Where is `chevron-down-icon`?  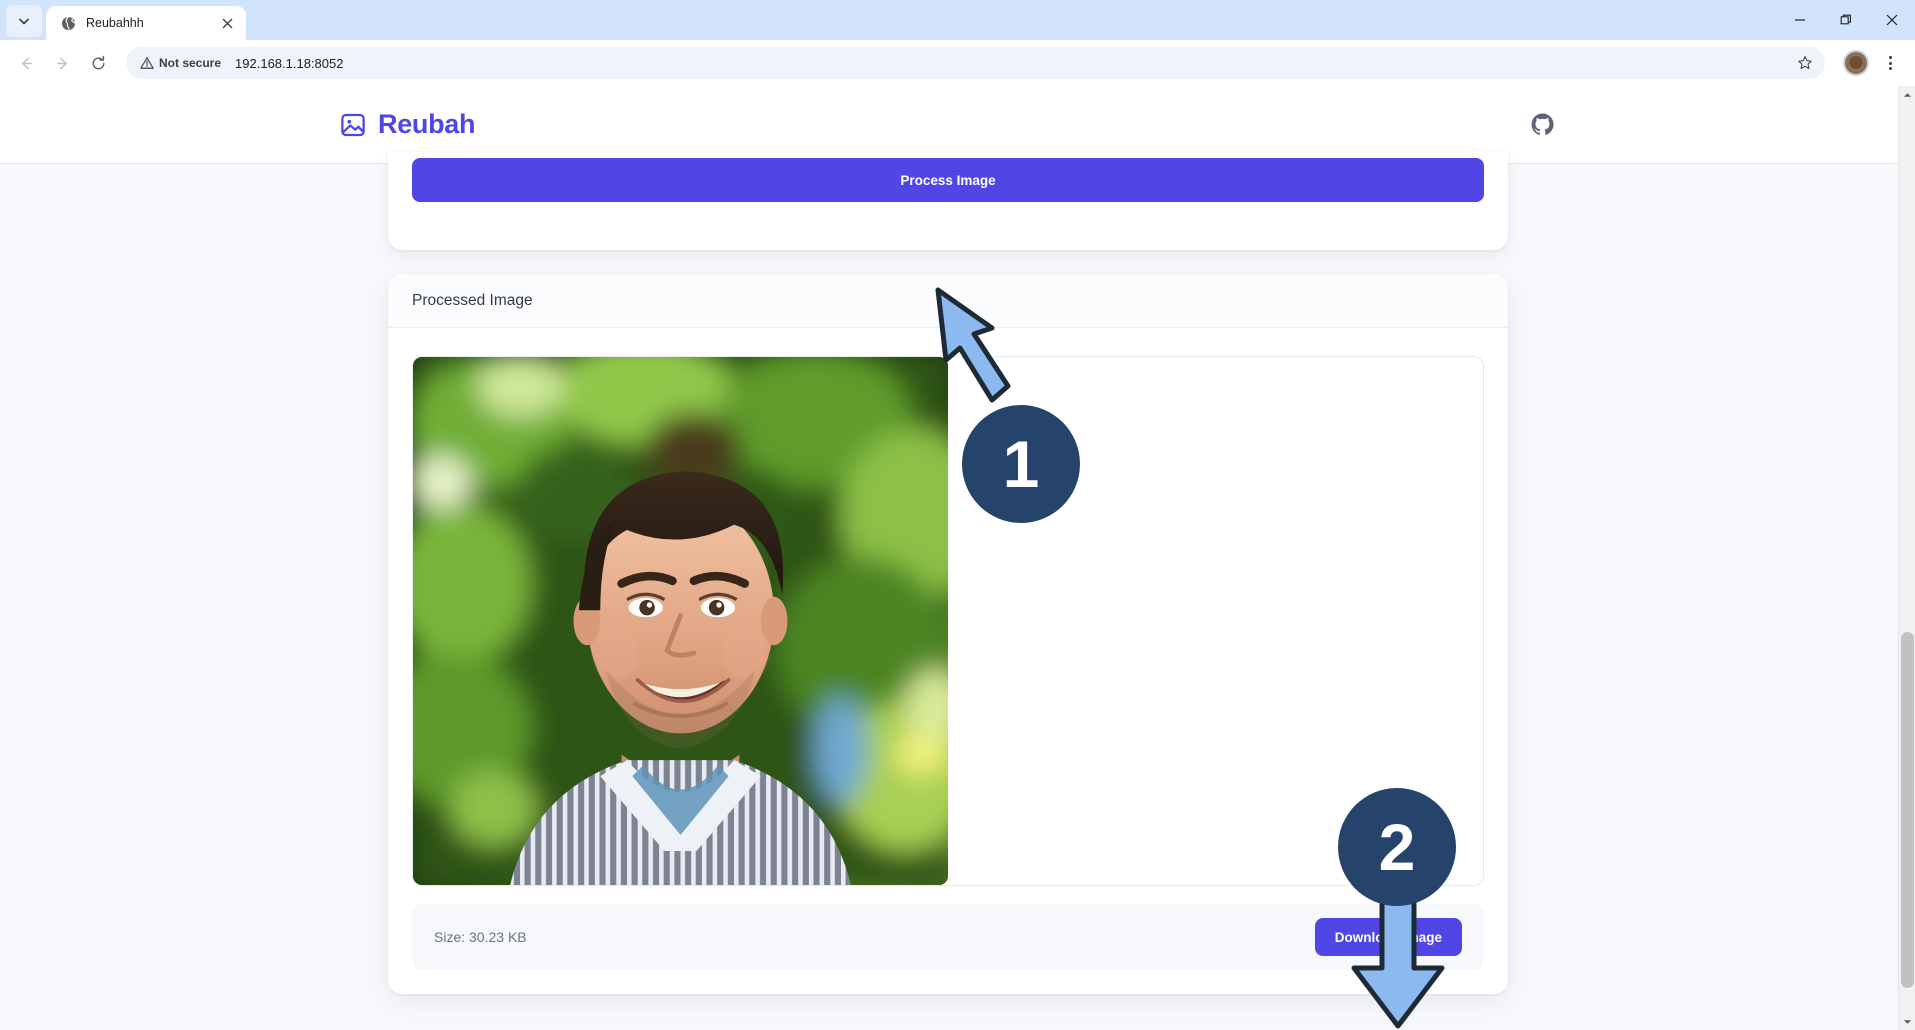 chevron-down-icon is located at coordinates (24, 21).